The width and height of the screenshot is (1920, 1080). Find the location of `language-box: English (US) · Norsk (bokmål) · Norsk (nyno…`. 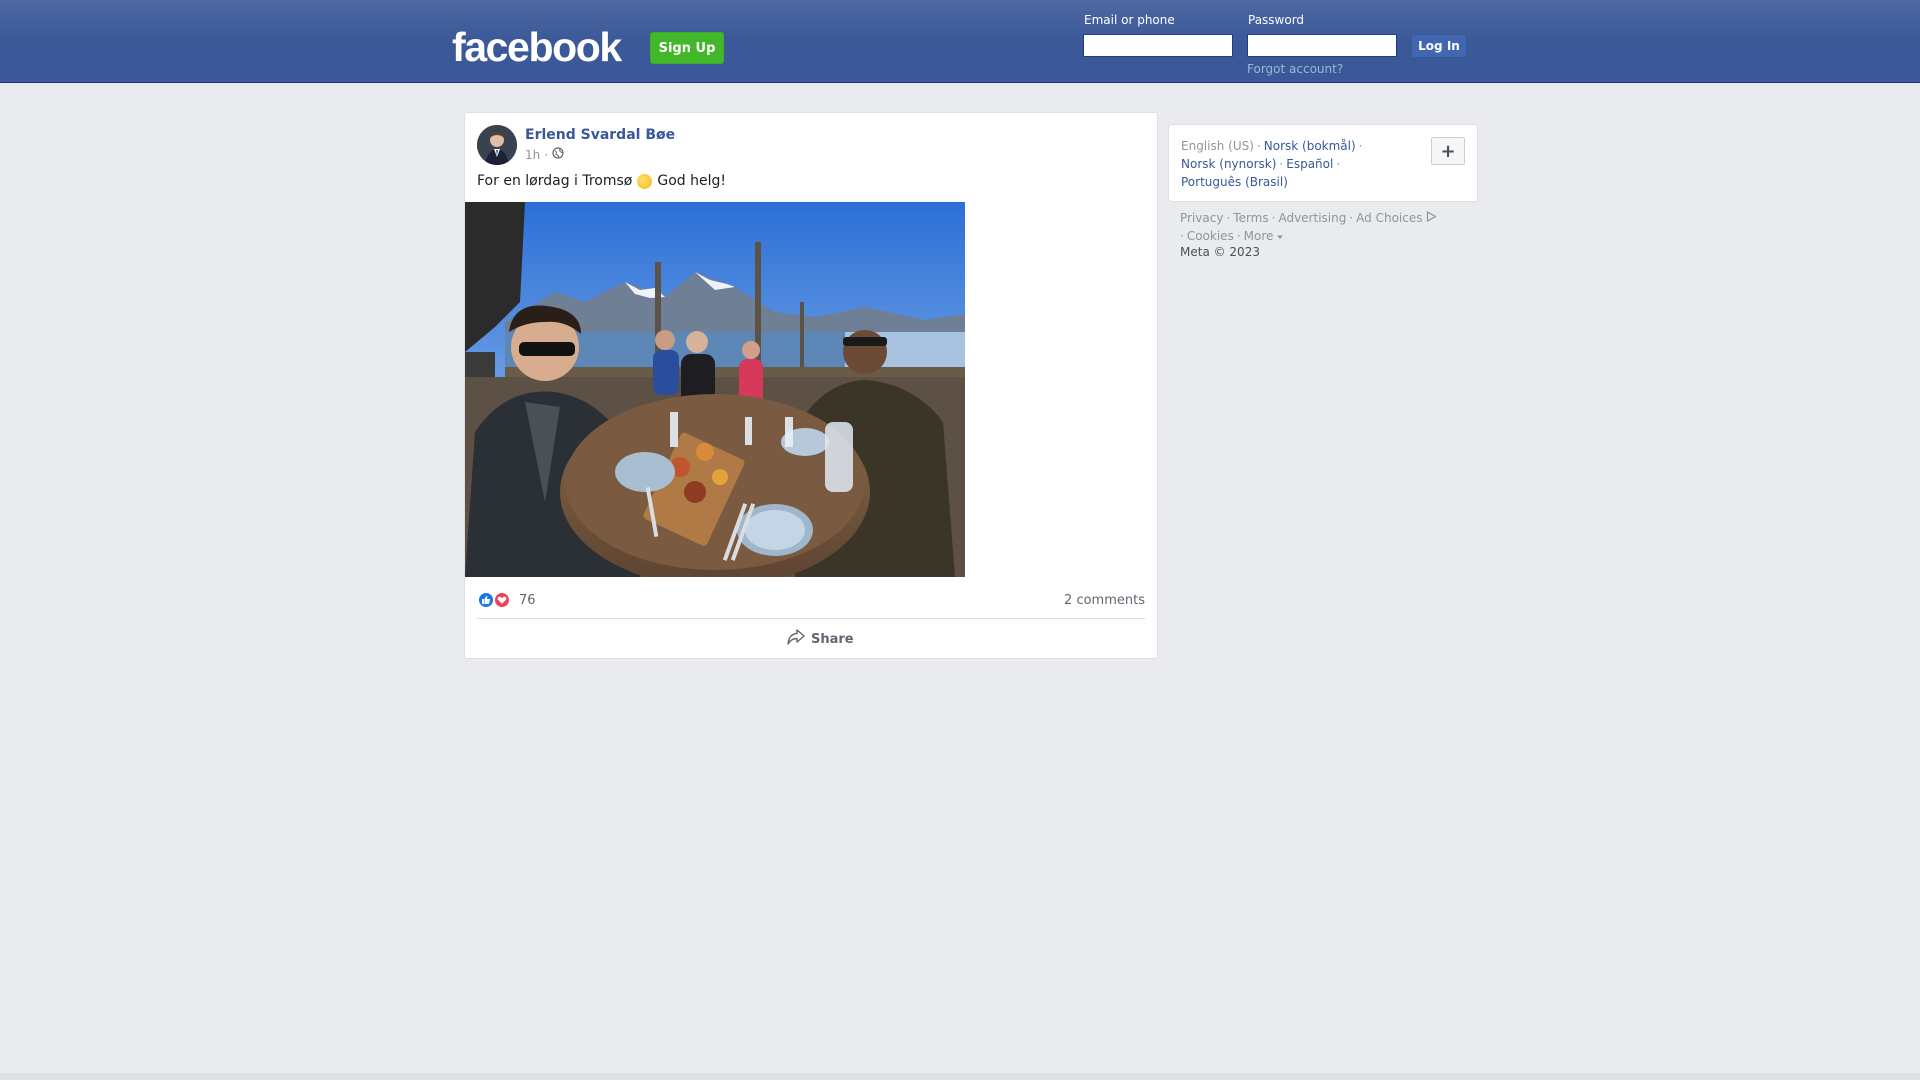

language-box: English (US) · Norsk (bokmål) · Norsk (nyno… is located at coordinates (1323, 163).